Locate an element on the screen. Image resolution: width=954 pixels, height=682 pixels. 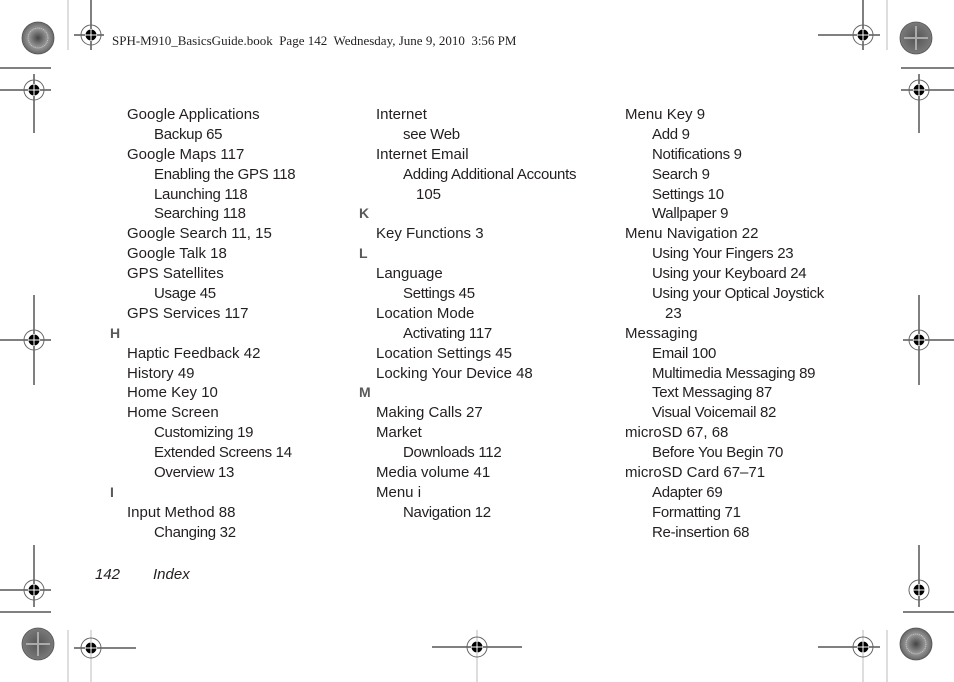
index-subentry: Adapter 69 is located at coordinates (687, 492).